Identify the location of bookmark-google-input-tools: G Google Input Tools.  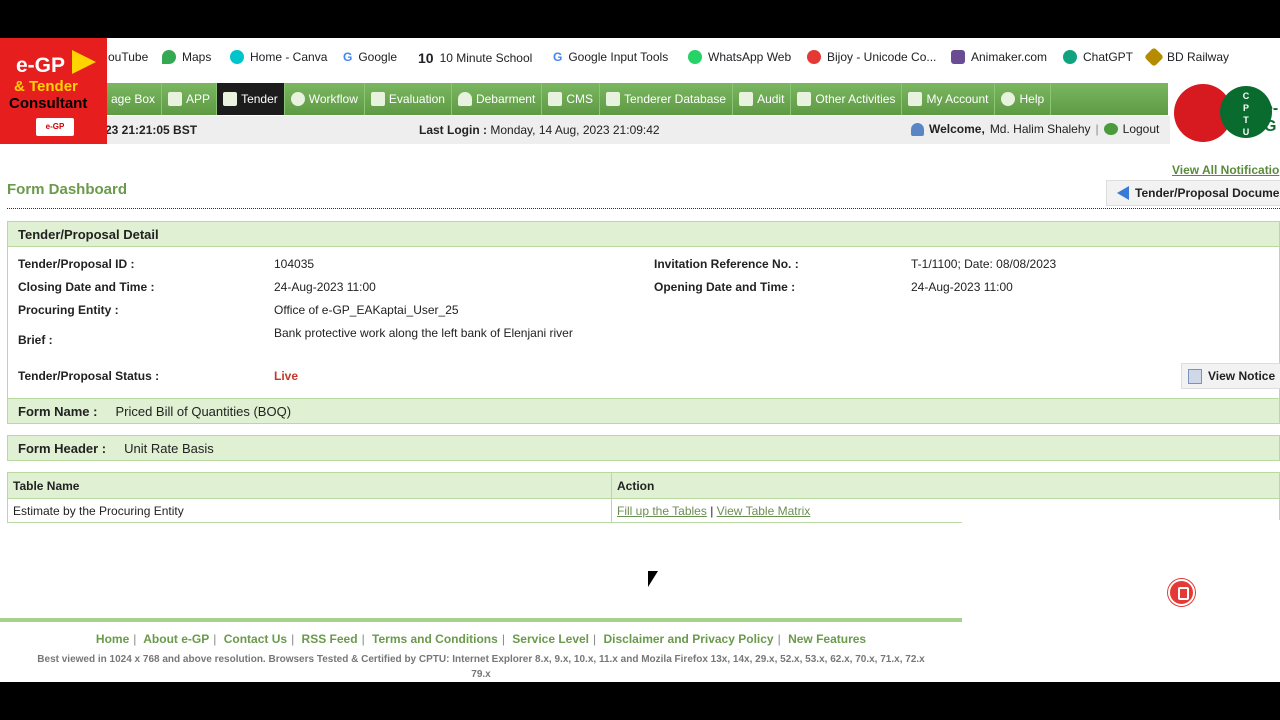
(610, 57).